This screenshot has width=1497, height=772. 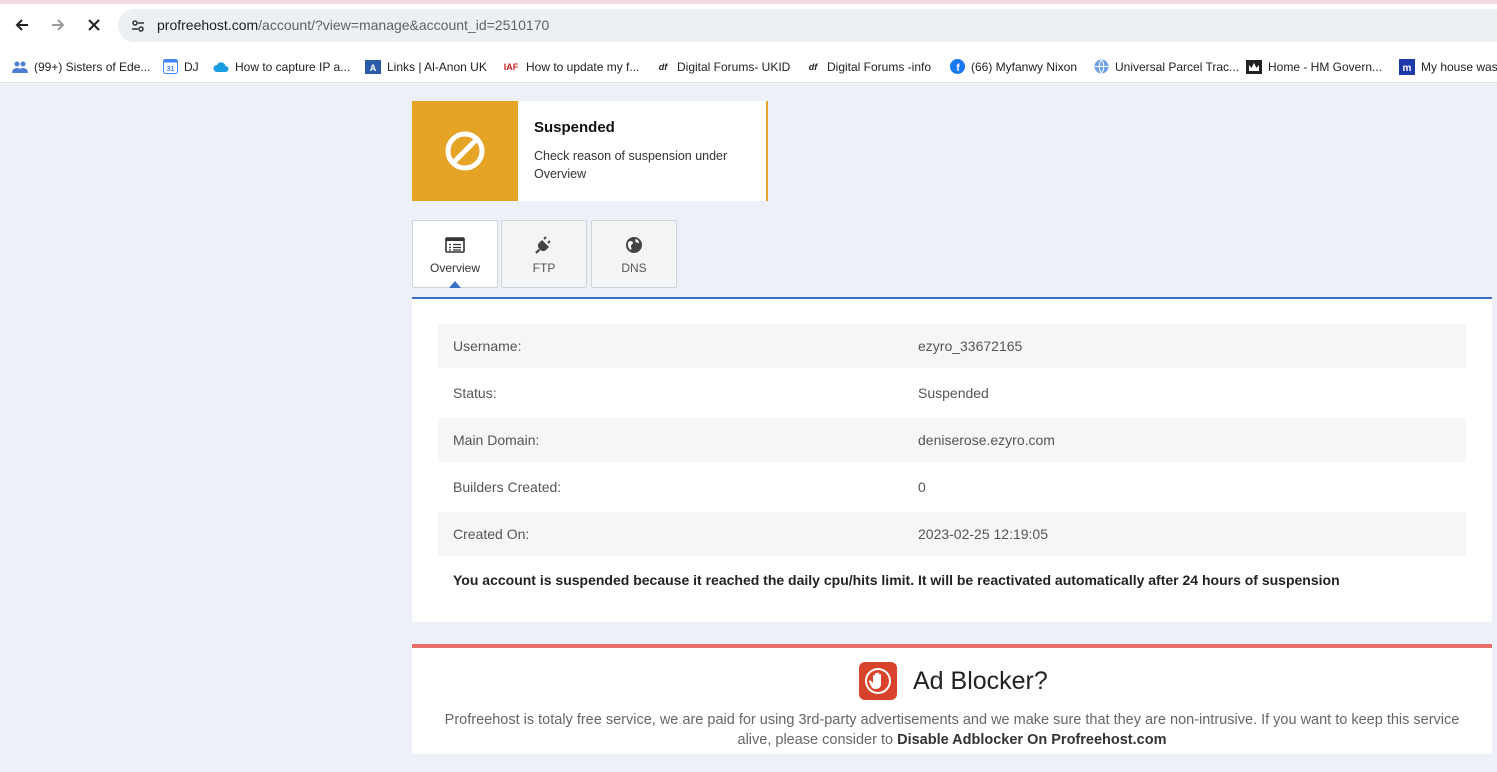 What do you see at coordinates (507, 487) in the screenshot?
I see `detail-key: Builders Created:` at bounding box center [507, 487].